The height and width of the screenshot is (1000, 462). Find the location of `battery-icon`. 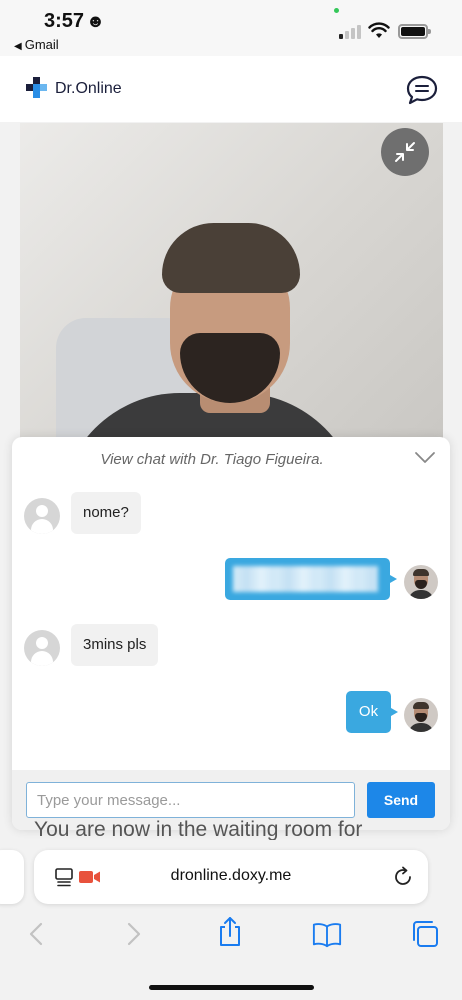

battery-icon is located at coordinates (414, 31).